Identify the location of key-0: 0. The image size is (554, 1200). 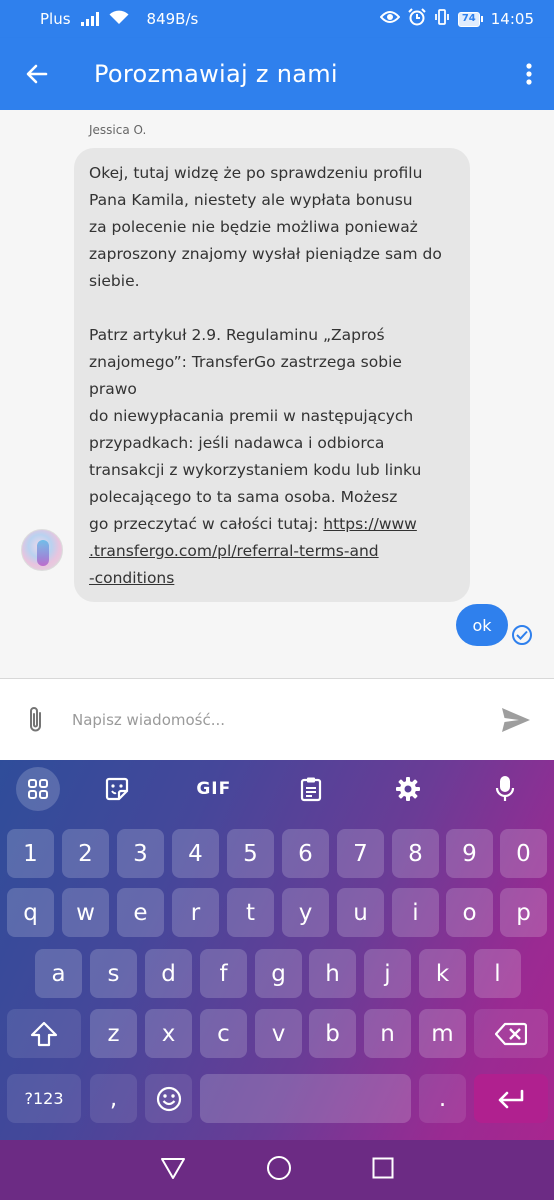
(523, 853).